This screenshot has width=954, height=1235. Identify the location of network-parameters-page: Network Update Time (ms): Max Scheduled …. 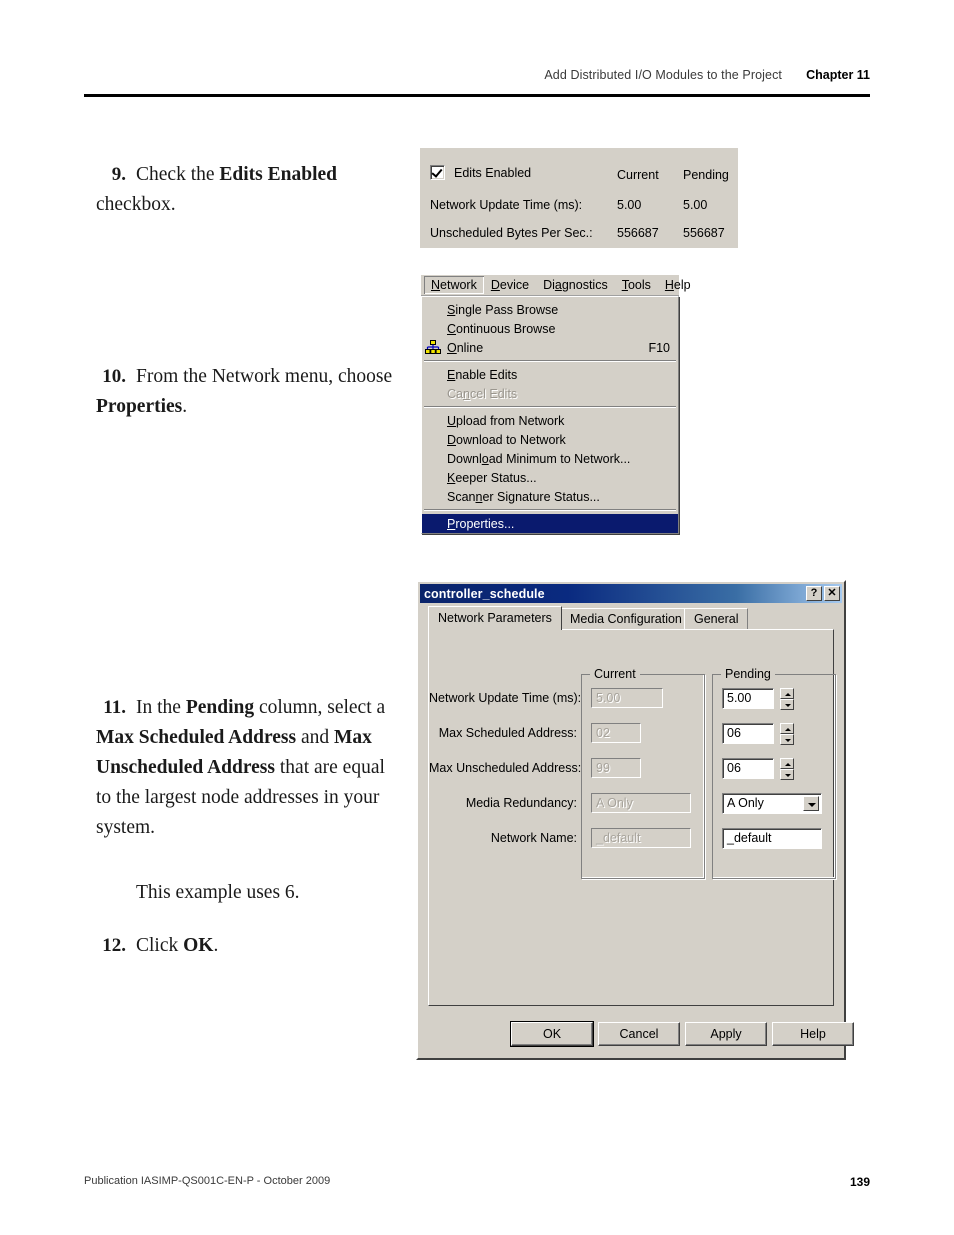
(632, 817).